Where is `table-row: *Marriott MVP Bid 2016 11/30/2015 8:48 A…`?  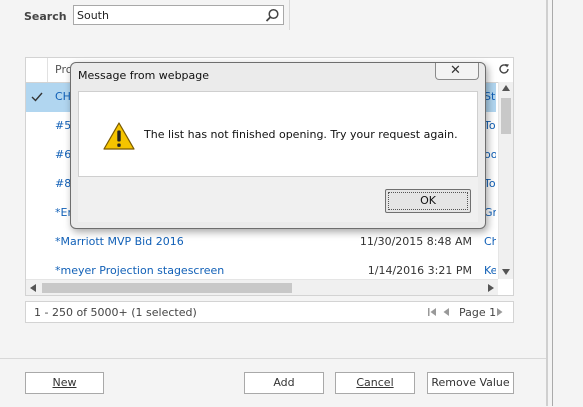
table-row: *Marriott MVP Bid 2016 11/30/2015 8:48 A… is located at coordinates (261, 242).